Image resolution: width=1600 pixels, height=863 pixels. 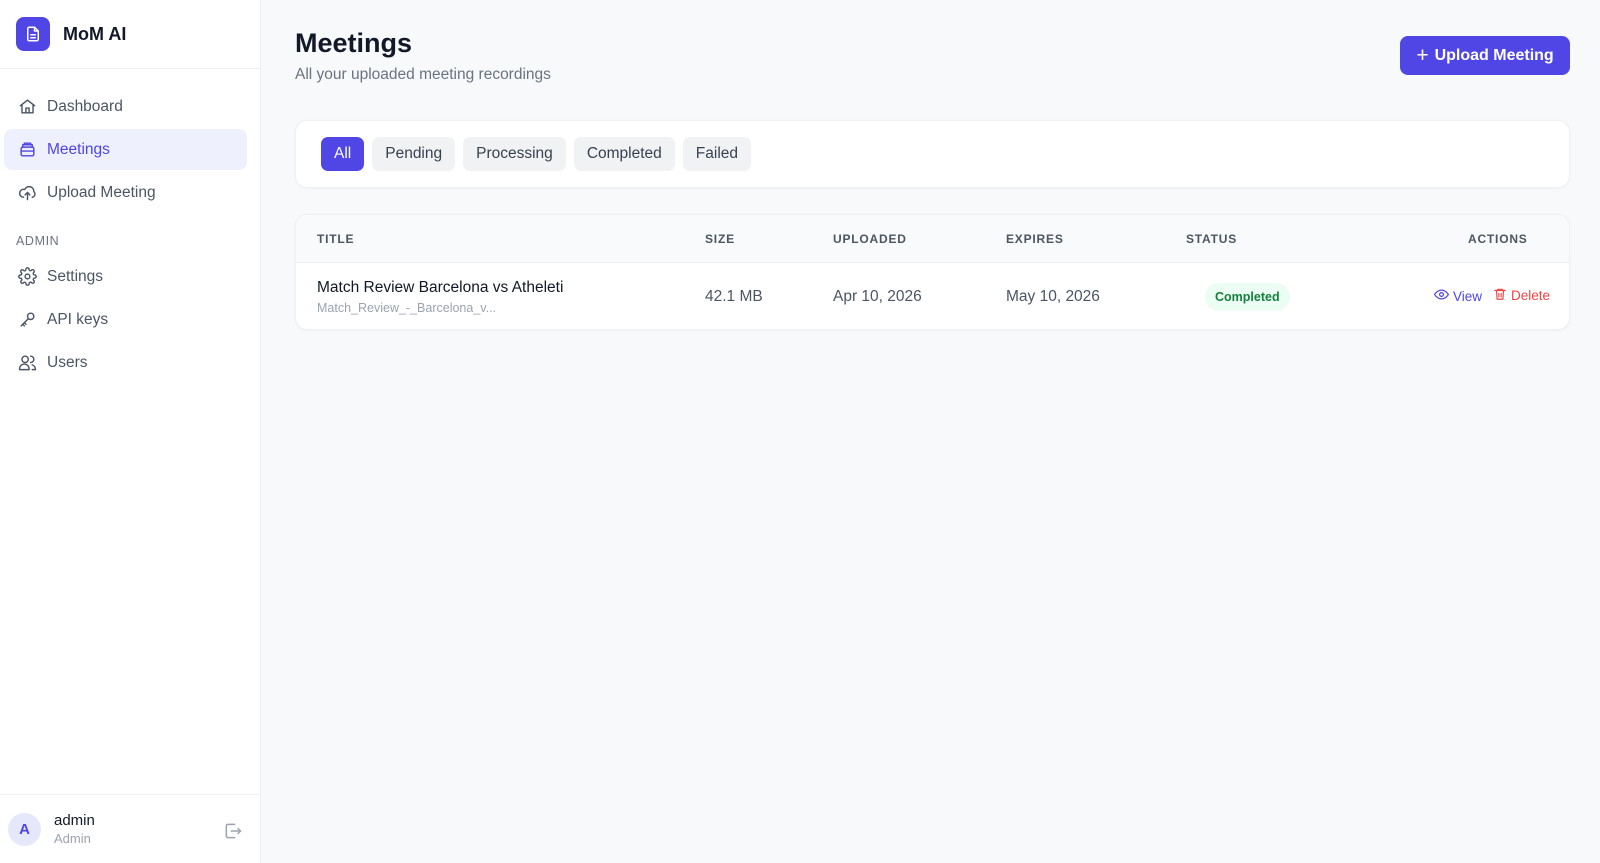 What do you see at coordinates (1422, 55) in the screenshot?
I see `plus-icon: +` at bounding box center [1422, 55].